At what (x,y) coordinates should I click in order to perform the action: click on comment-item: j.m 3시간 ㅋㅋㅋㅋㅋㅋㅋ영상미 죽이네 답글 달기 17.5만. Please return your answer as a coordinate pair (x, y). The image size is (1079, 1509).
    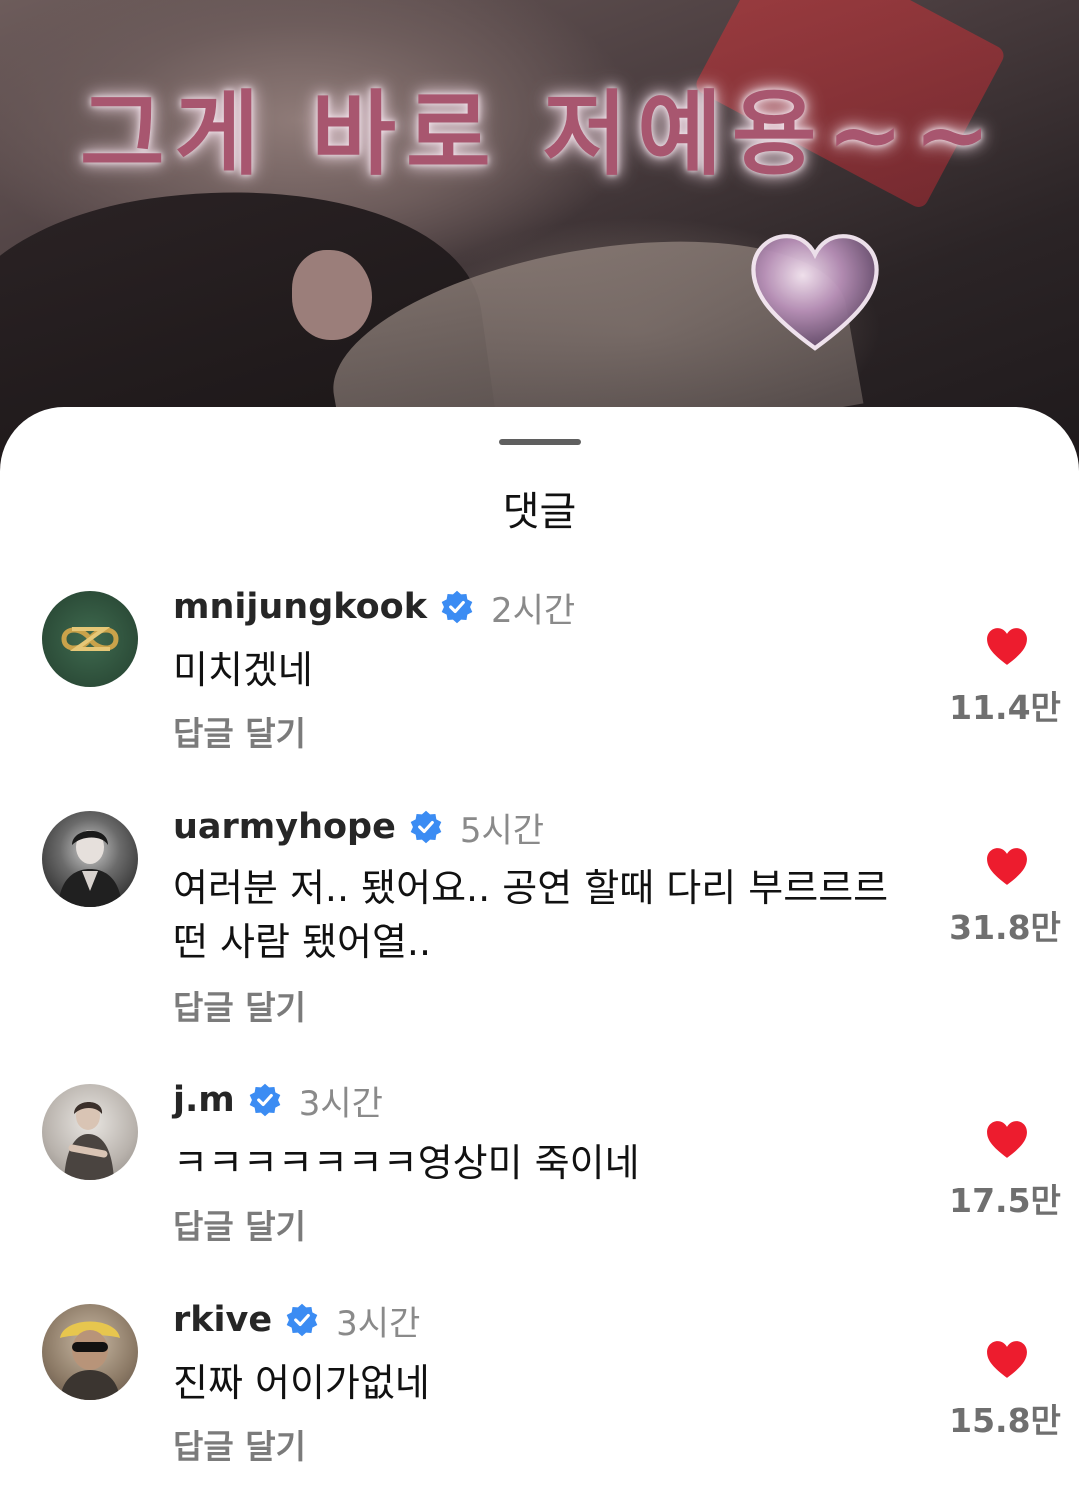
    Looking at the image, I should click on (539, 1168).